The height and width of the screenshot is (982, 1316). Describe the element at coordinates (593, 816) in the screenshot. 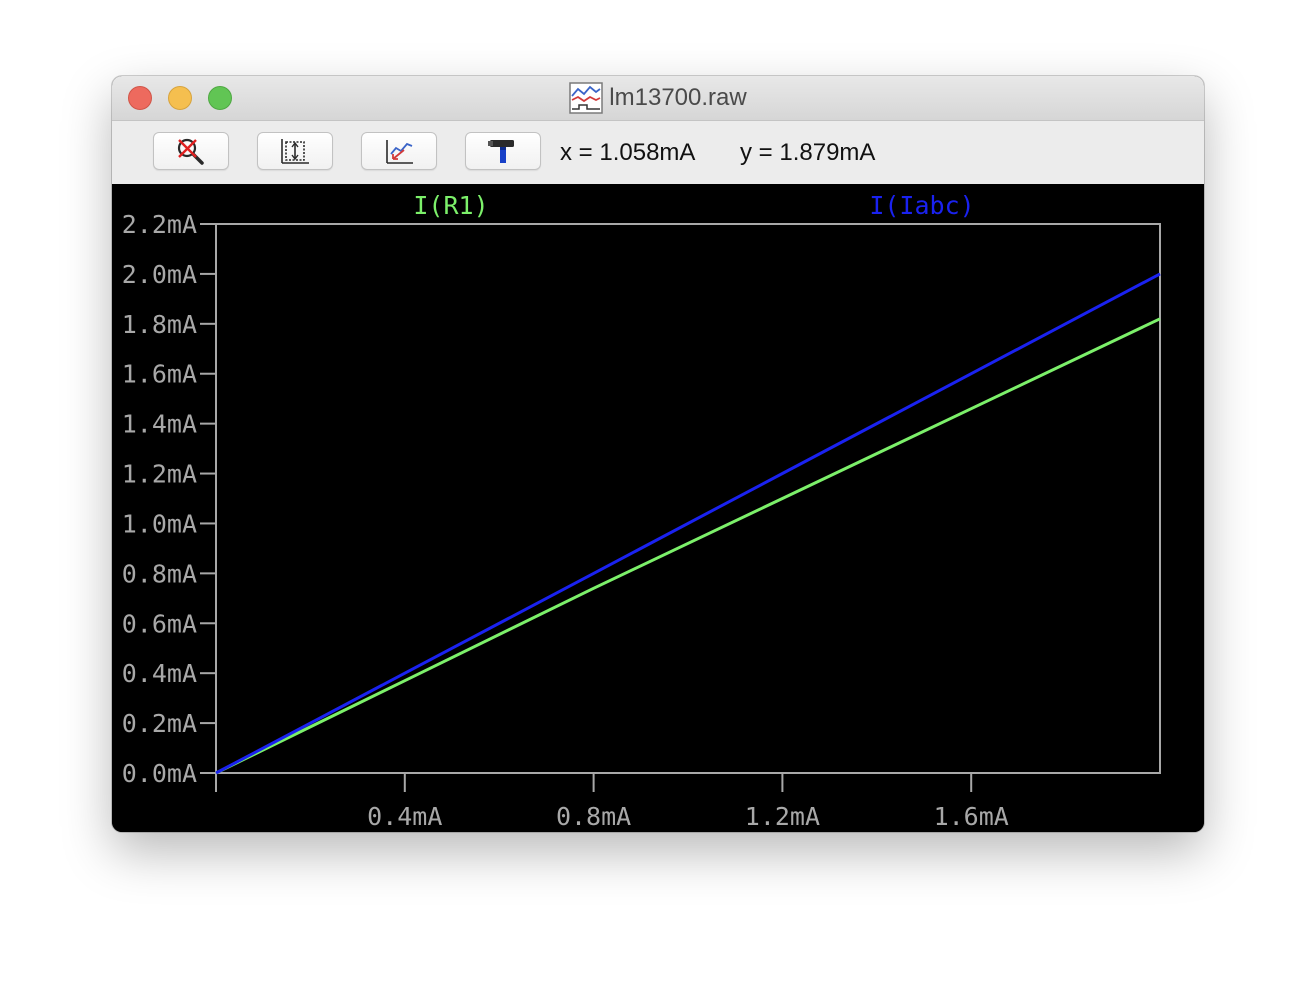

I see `x-tick-label: 0.8mA` at that location.